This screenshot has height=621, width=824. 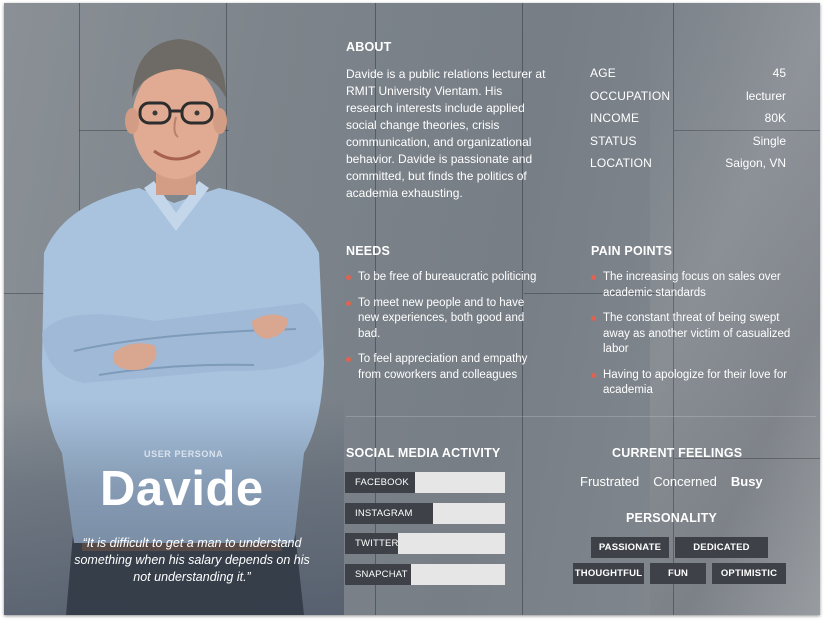 I want to click on persona-name: Davide, so click(x=182, y=489).